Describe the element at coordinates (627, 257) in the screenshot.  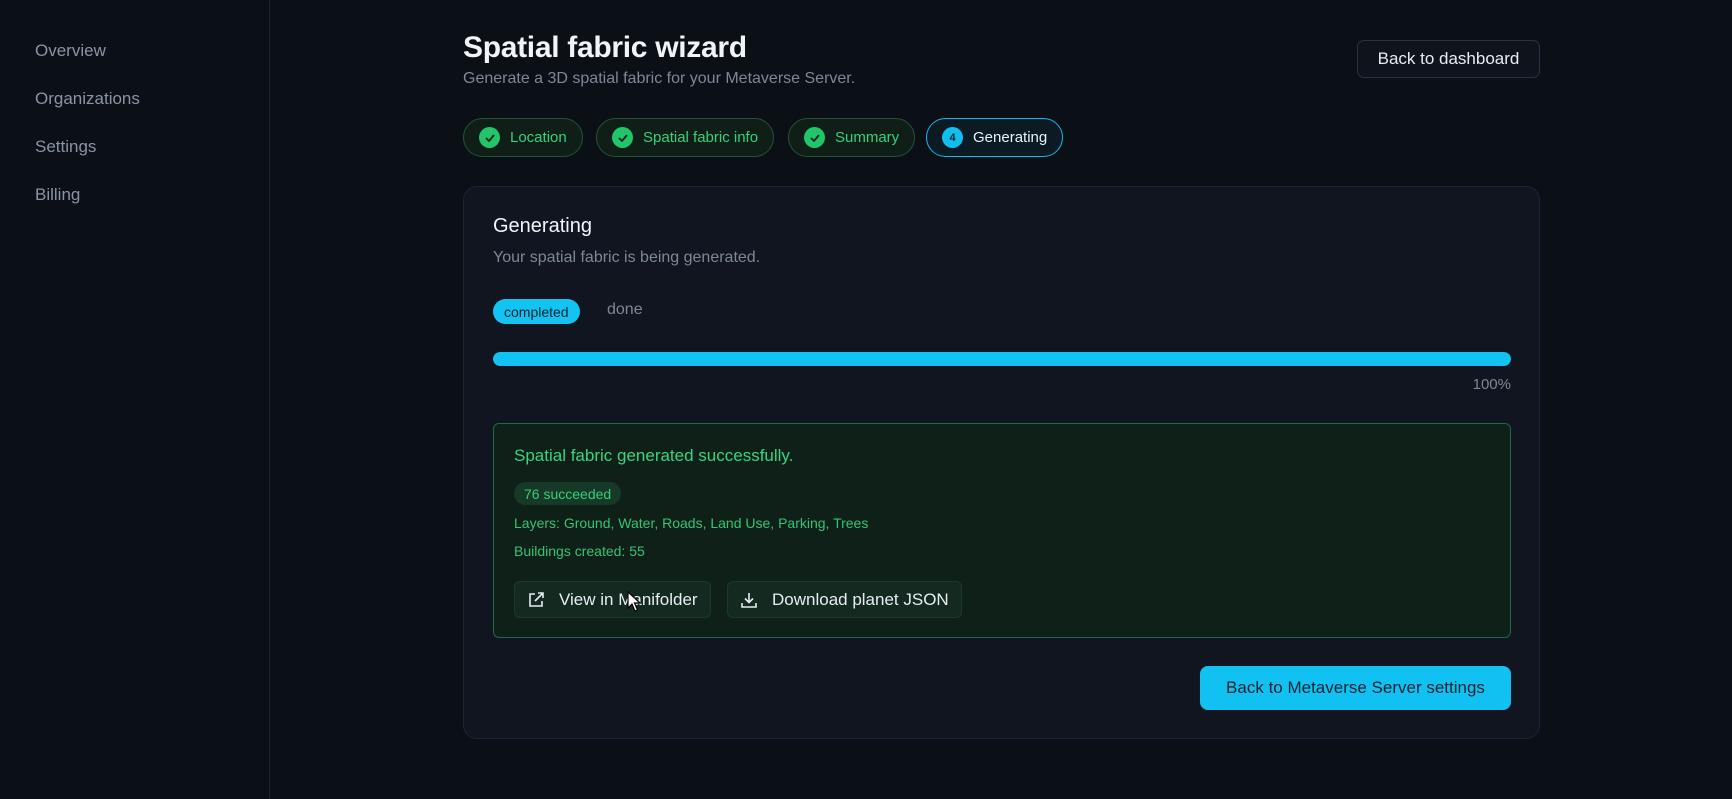
I see `card-description: Your spatial fabric is being generated.` at that location.